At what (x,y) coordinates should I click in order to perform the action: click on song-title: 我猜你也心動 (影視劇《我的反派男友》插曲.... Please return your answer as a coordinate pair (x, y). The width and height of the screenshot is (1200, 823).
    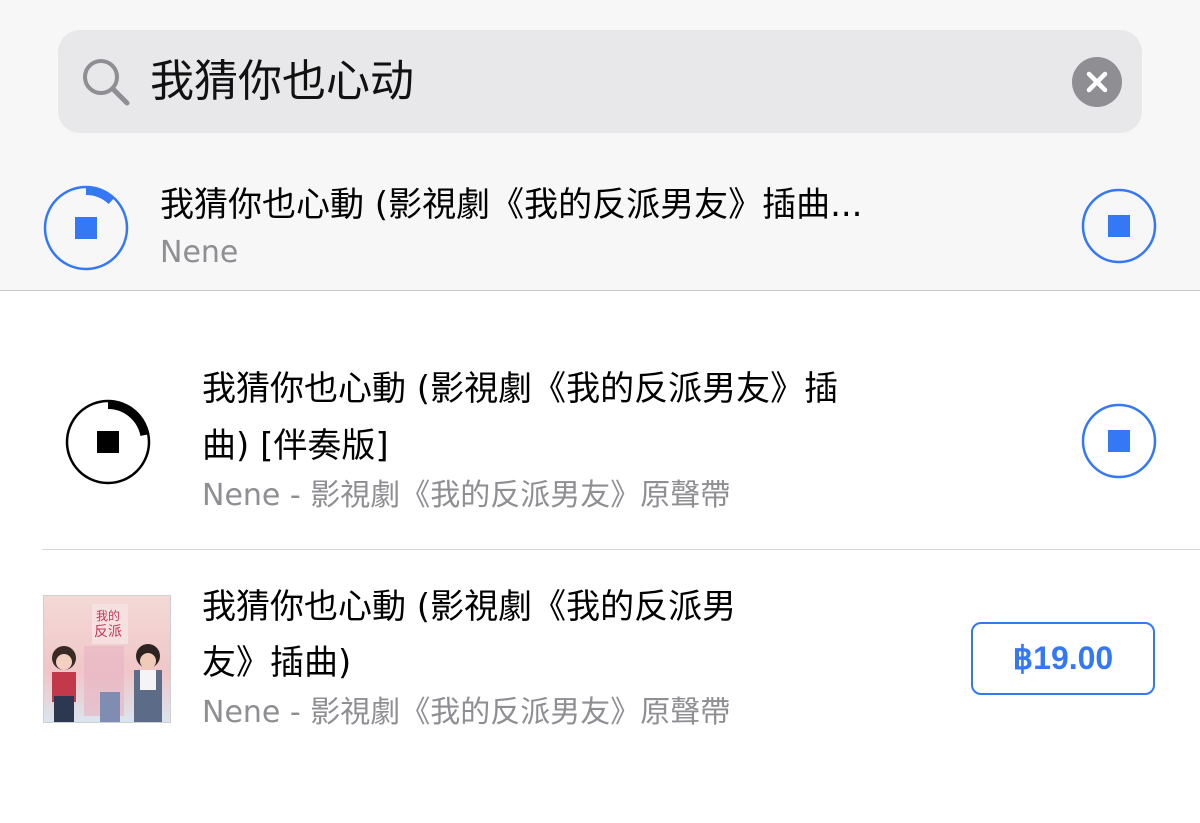
    Looking at the image, I should click on (511, 205).